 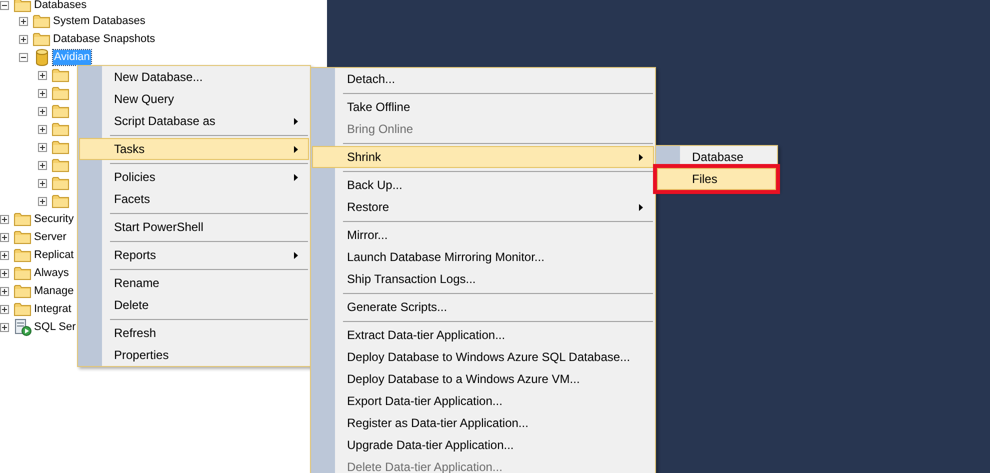 I want to click on menu-item: Reports, so click(x=194, y=255).